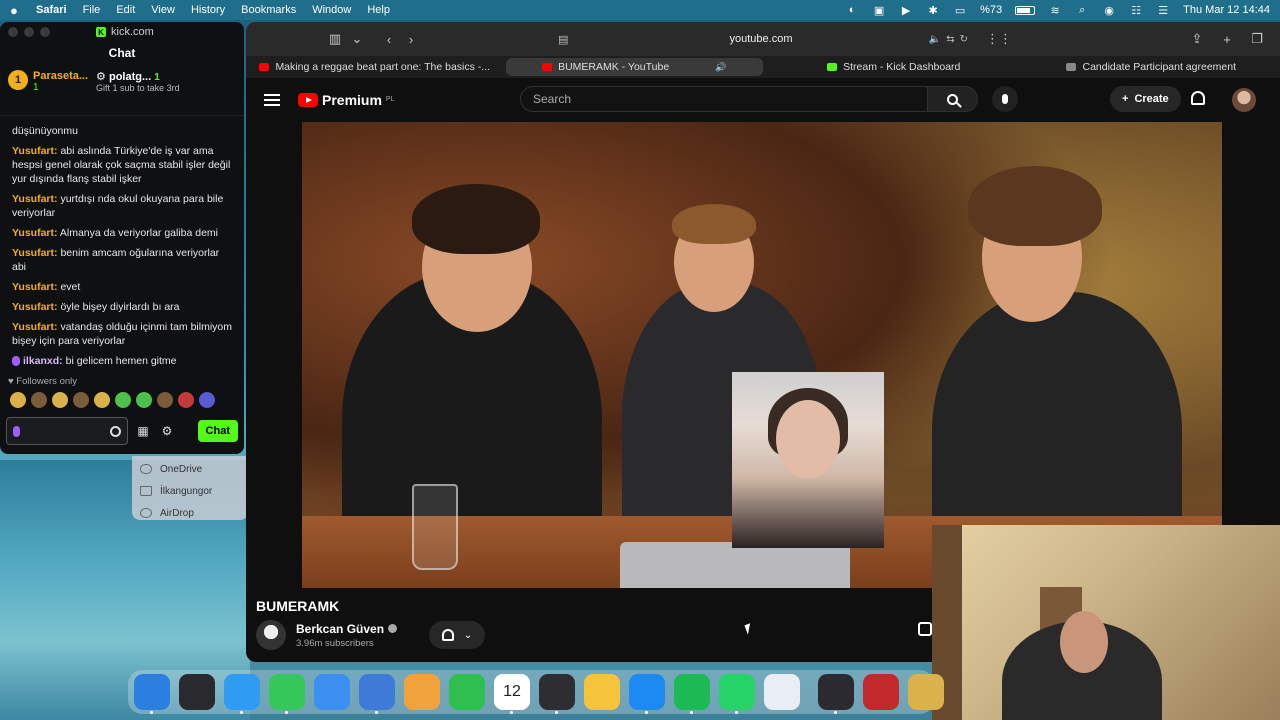 The height and width of the screenshot is (720, 1280). Describe the element at coordinates (389, 39) in the screenshot. I see `back-icon: ‹` at that location.